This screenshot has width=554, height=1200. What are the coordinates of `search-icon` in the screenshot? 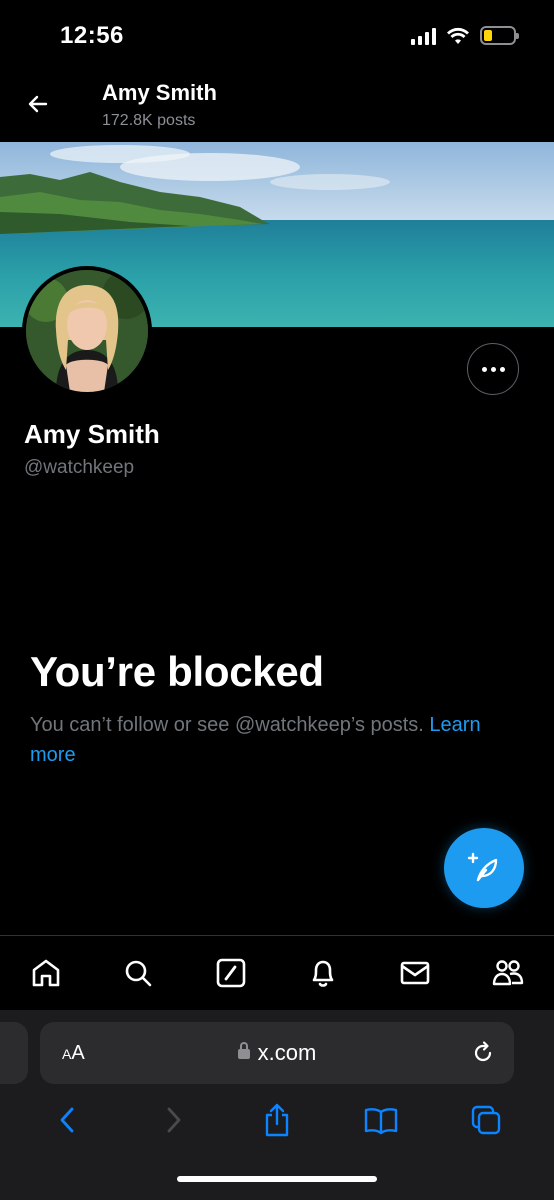 It's located at (139, 973).